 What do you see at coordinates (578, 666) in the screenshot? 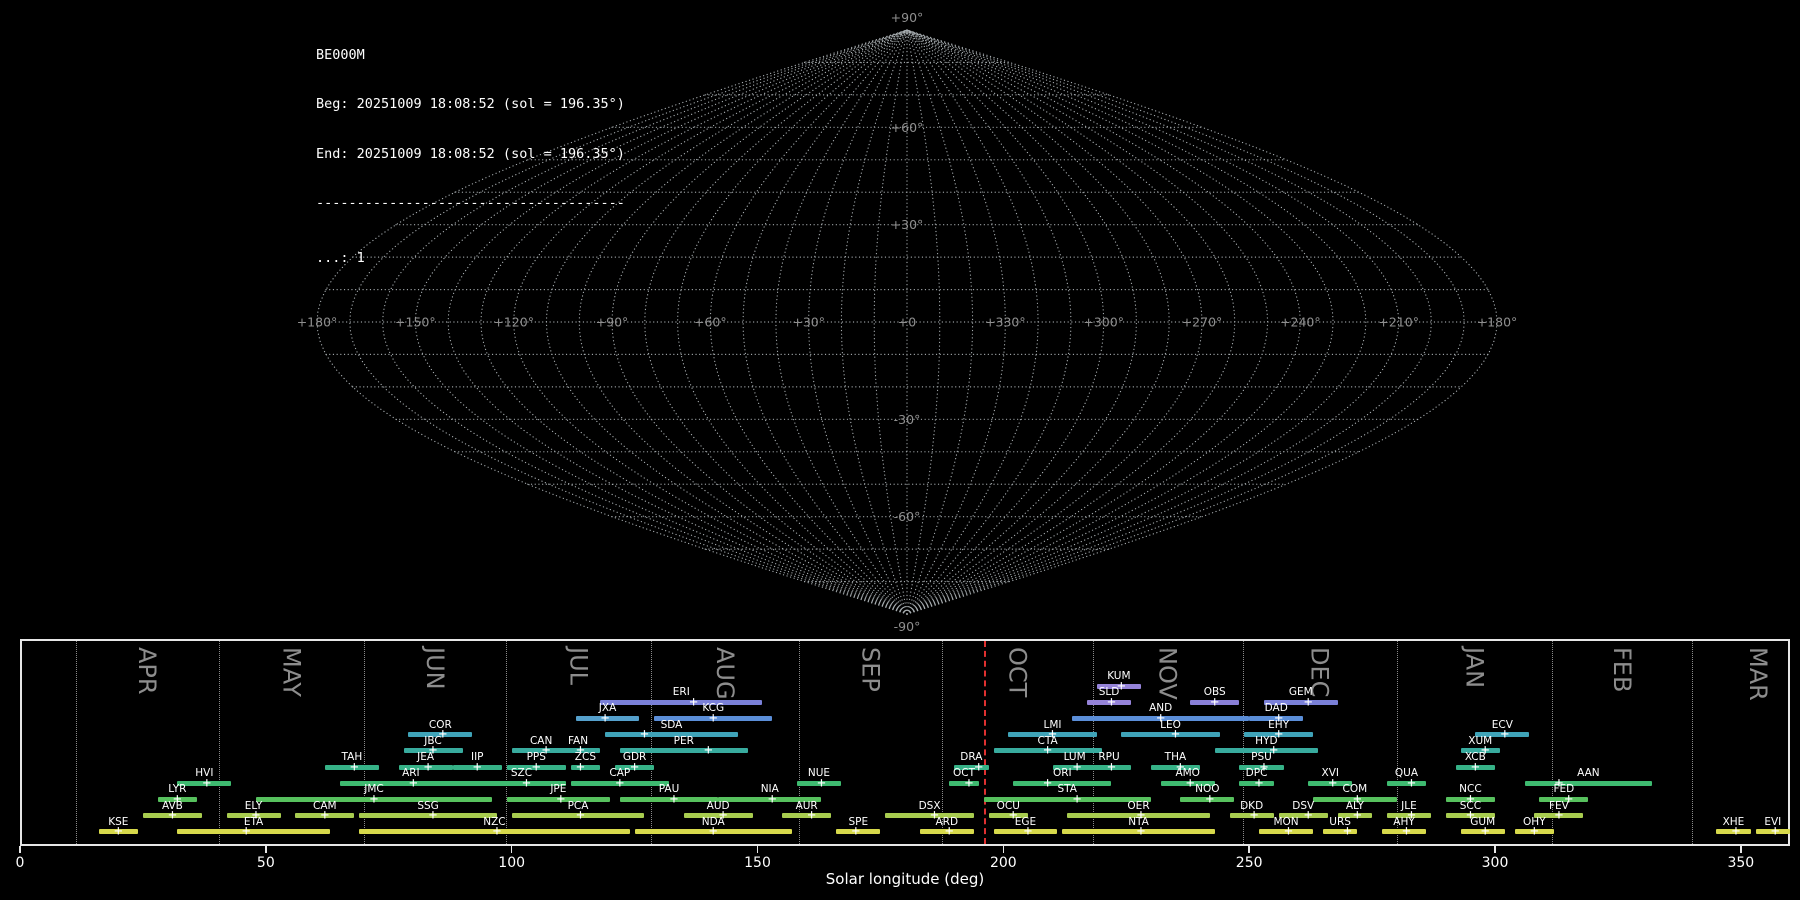
I see `month-label: JUL` at bounding box center [578, 666].